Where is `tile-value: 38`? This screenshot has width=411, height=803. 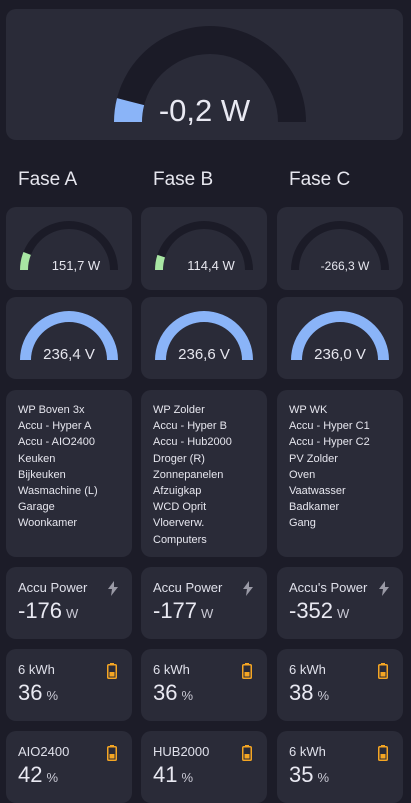
tile-value: 38 is located at coordinates (301, 692).